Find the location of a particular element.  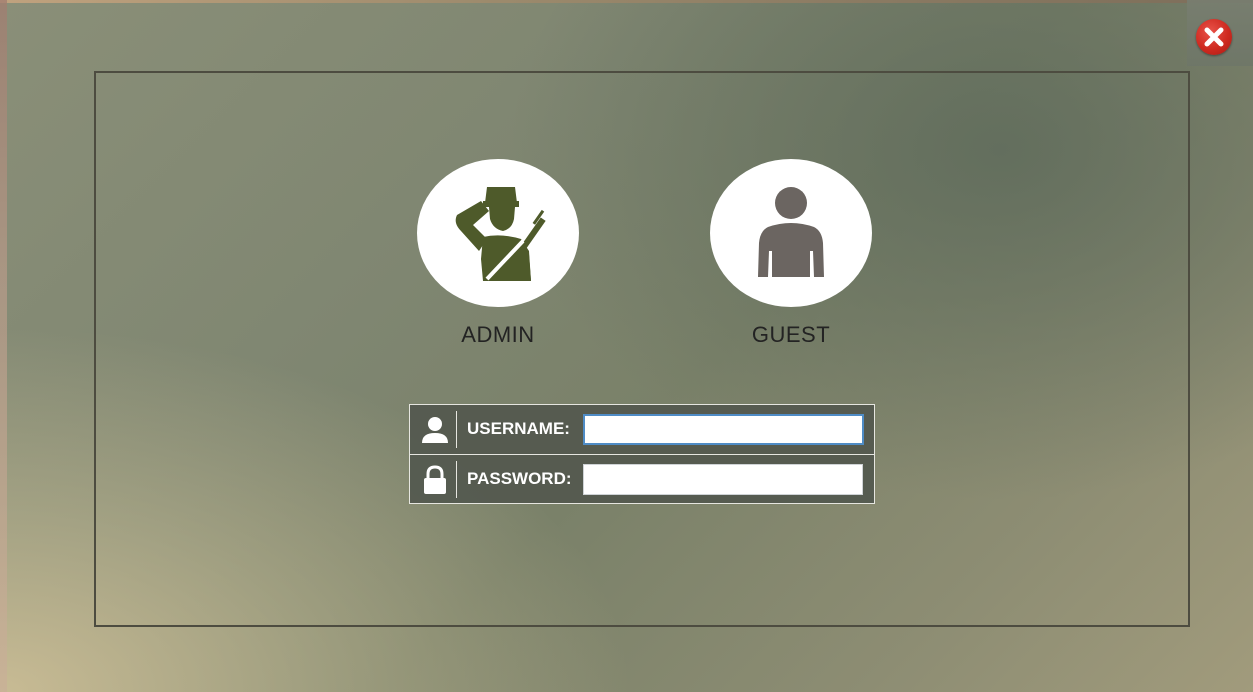

login-form: USERNAME: PASSWORD: is located at coordinates (642, 454).